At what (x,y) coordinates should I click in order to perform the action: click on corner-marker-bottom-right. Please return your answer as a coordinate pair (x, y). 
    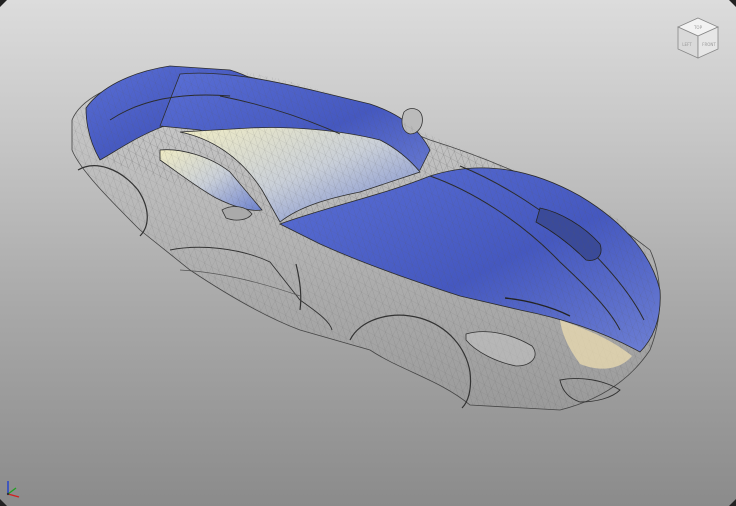
    Looking at the image, I should click on (732, 502).